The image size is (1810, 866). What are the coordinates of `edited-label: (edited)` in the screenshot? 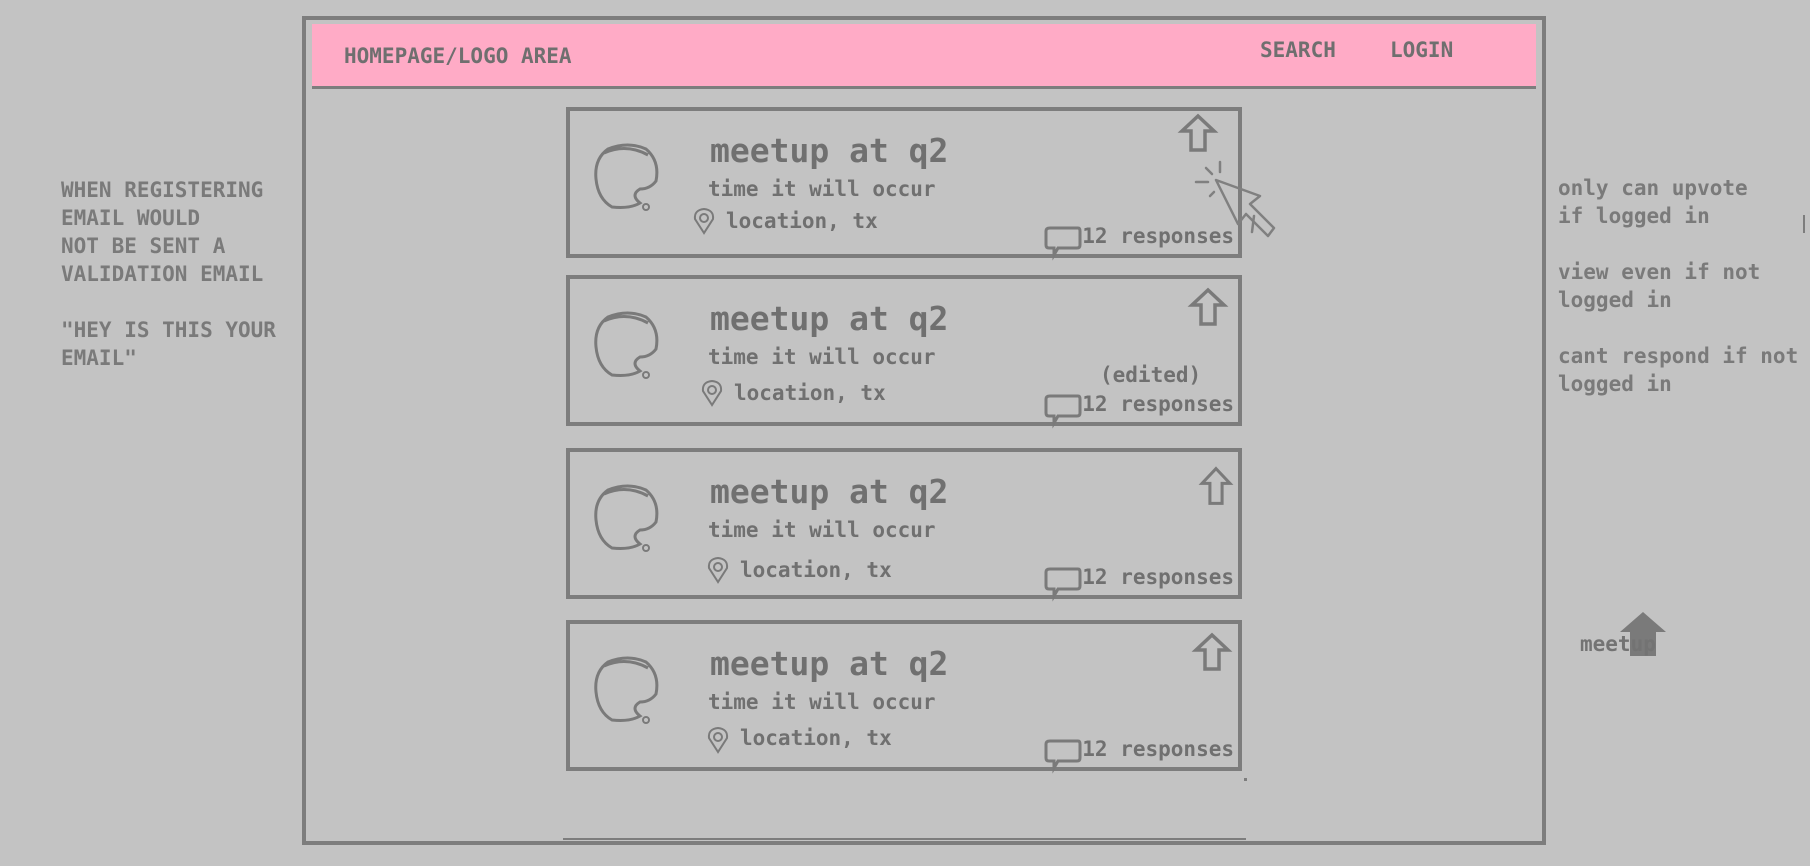 It's located at (1151, 375).